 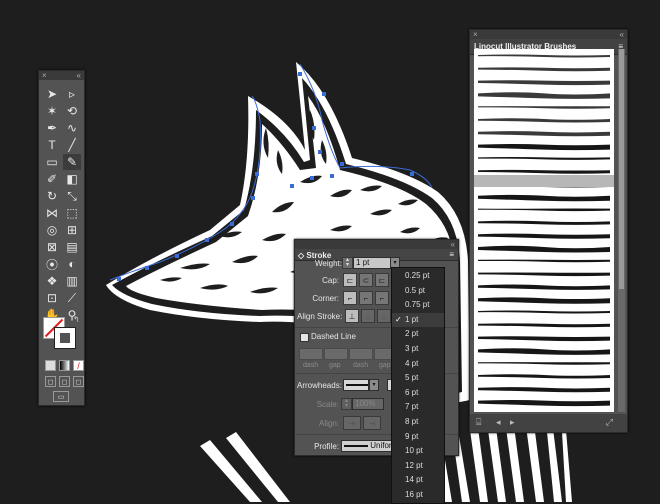 What do you see at coordinates (418, 319) in the screenshot?
I see `weight-option: ✓ 1 pt` at bounding box center [418, 319].